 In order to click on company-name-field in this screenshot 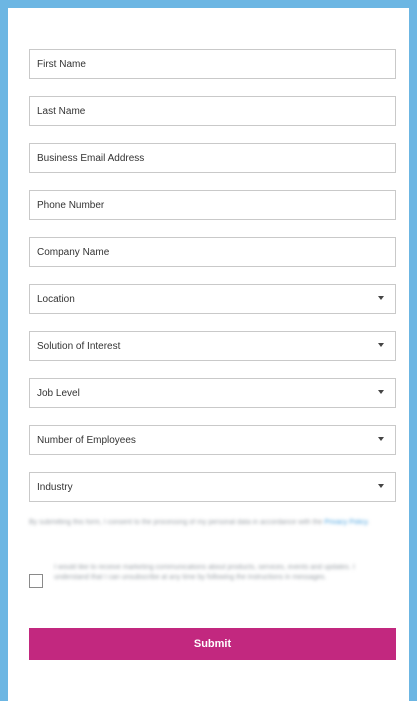, I will do `click(212, 252)`.